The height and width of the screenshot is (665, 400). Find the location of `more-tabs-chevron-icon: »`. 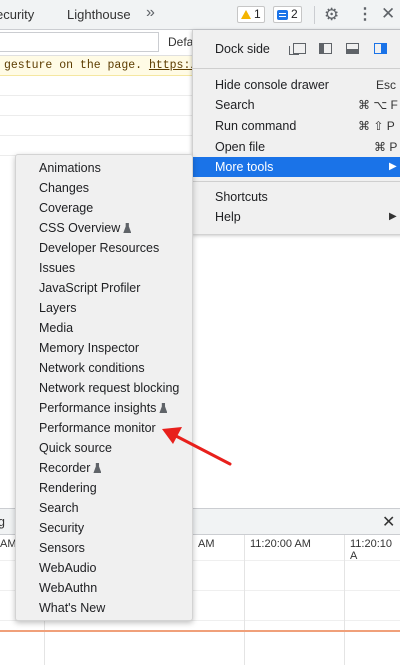

more-tabs-chevron-icon: » is located at coordinates (150, 13).